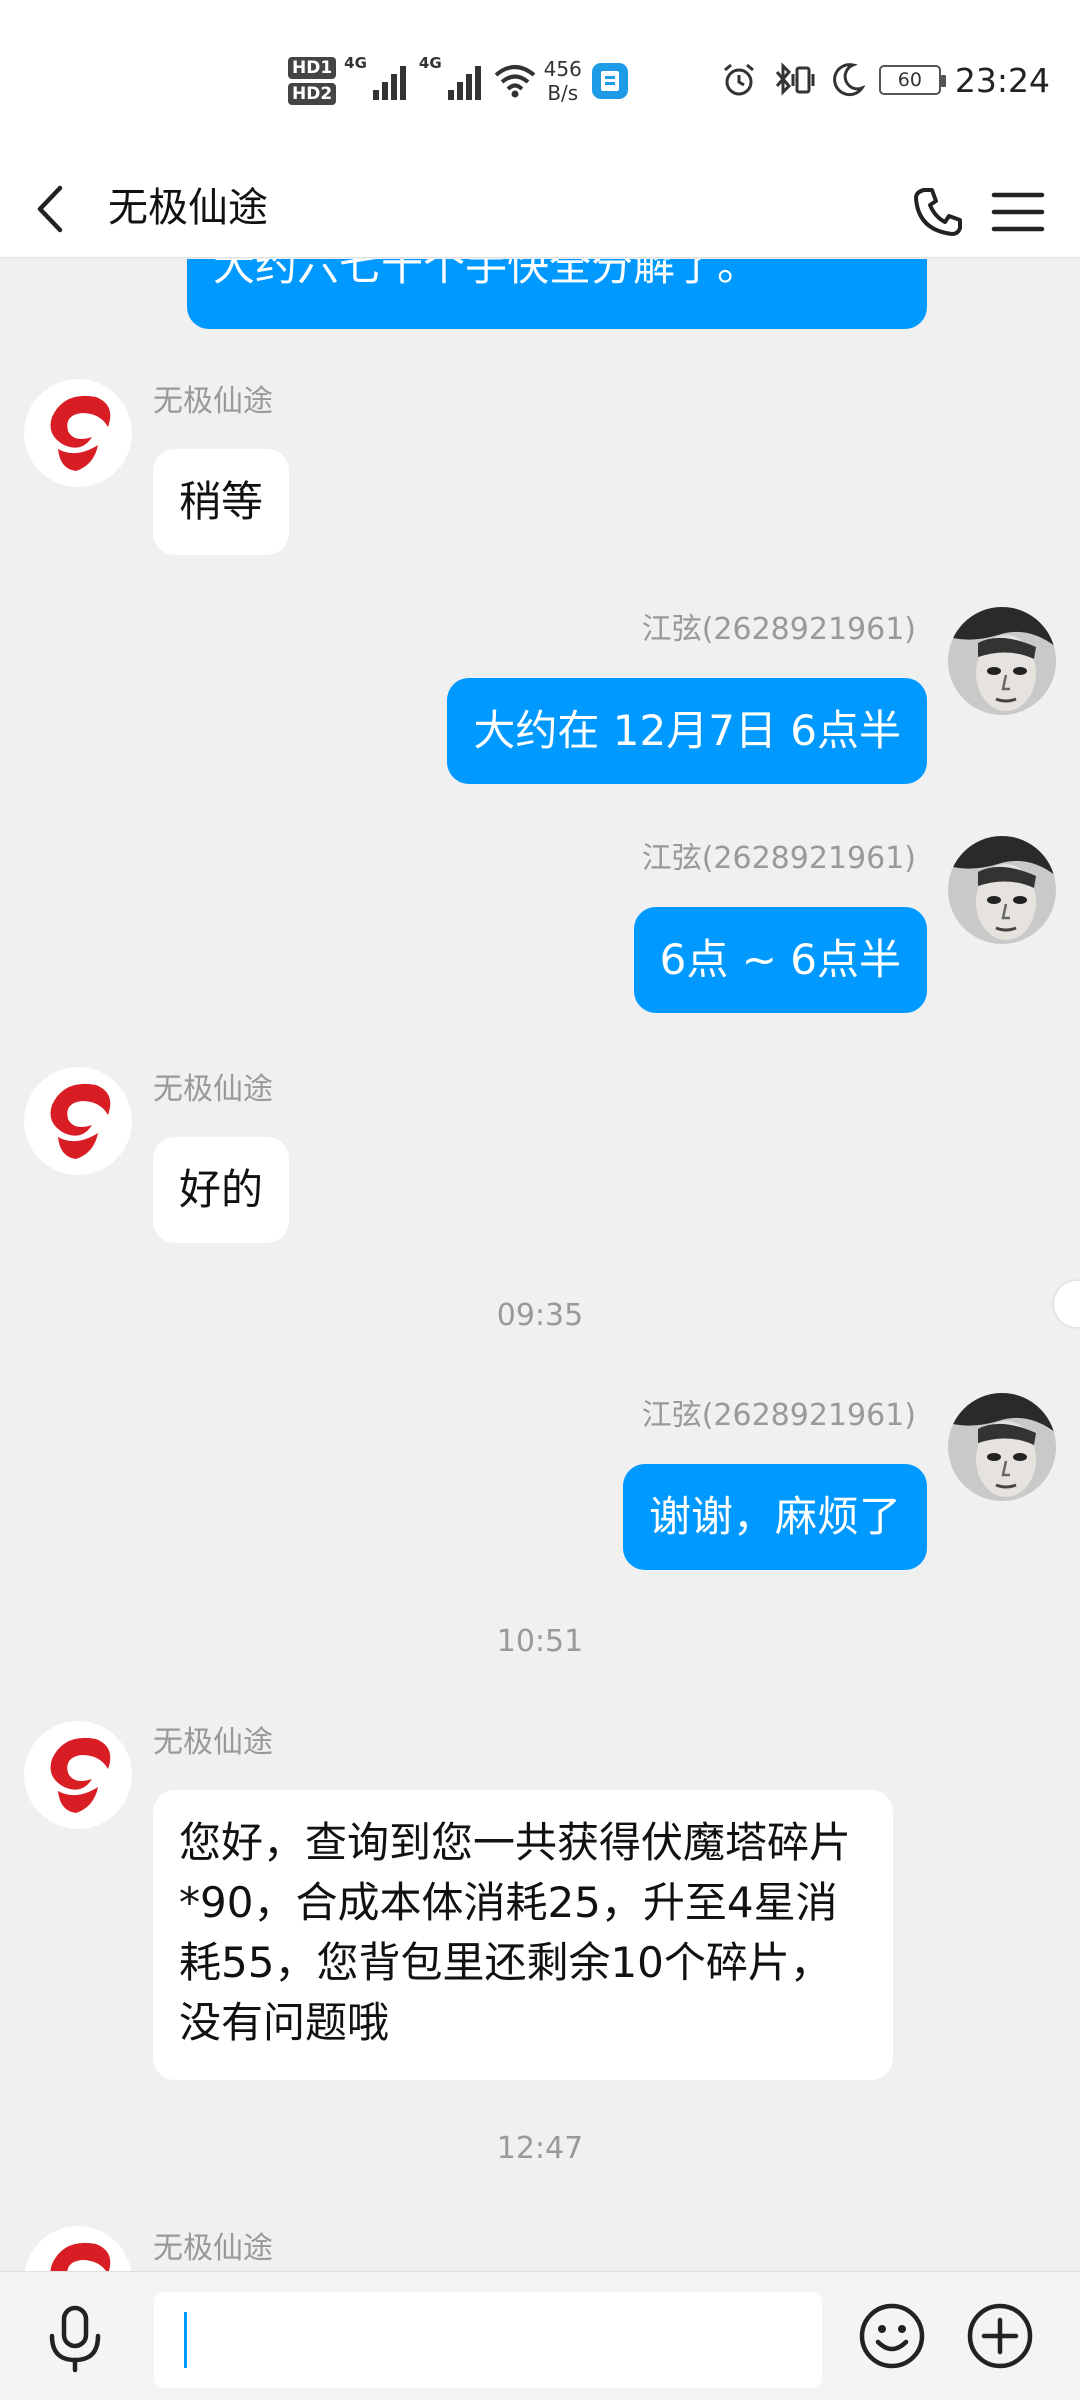 This screenshot has height=2400, width=1080. What do you see at coordinates (795, 79) in the screenshot?
I see `bluetooth-vibrate-icon` at bounding box center [795, 79].